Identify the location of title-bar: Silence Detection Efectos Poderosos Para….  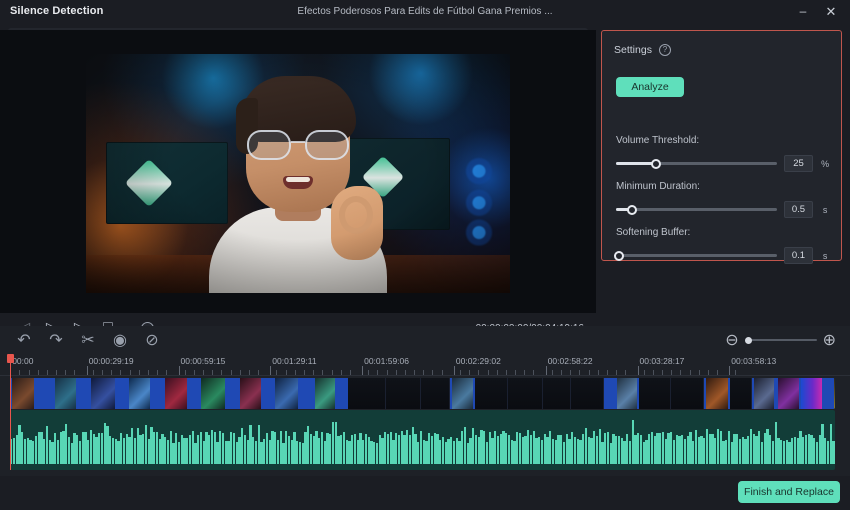
(425, 11).